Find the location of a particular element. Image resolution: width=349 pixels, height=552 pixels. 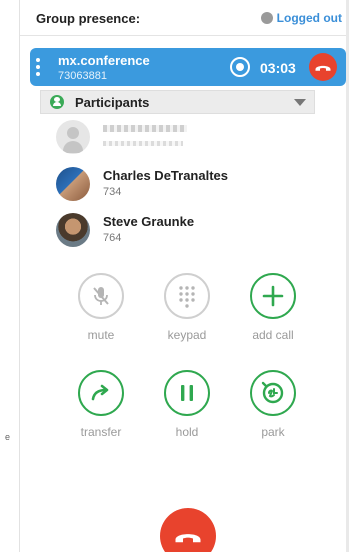

add-call-button: add call is located at coordinates (273, 307).